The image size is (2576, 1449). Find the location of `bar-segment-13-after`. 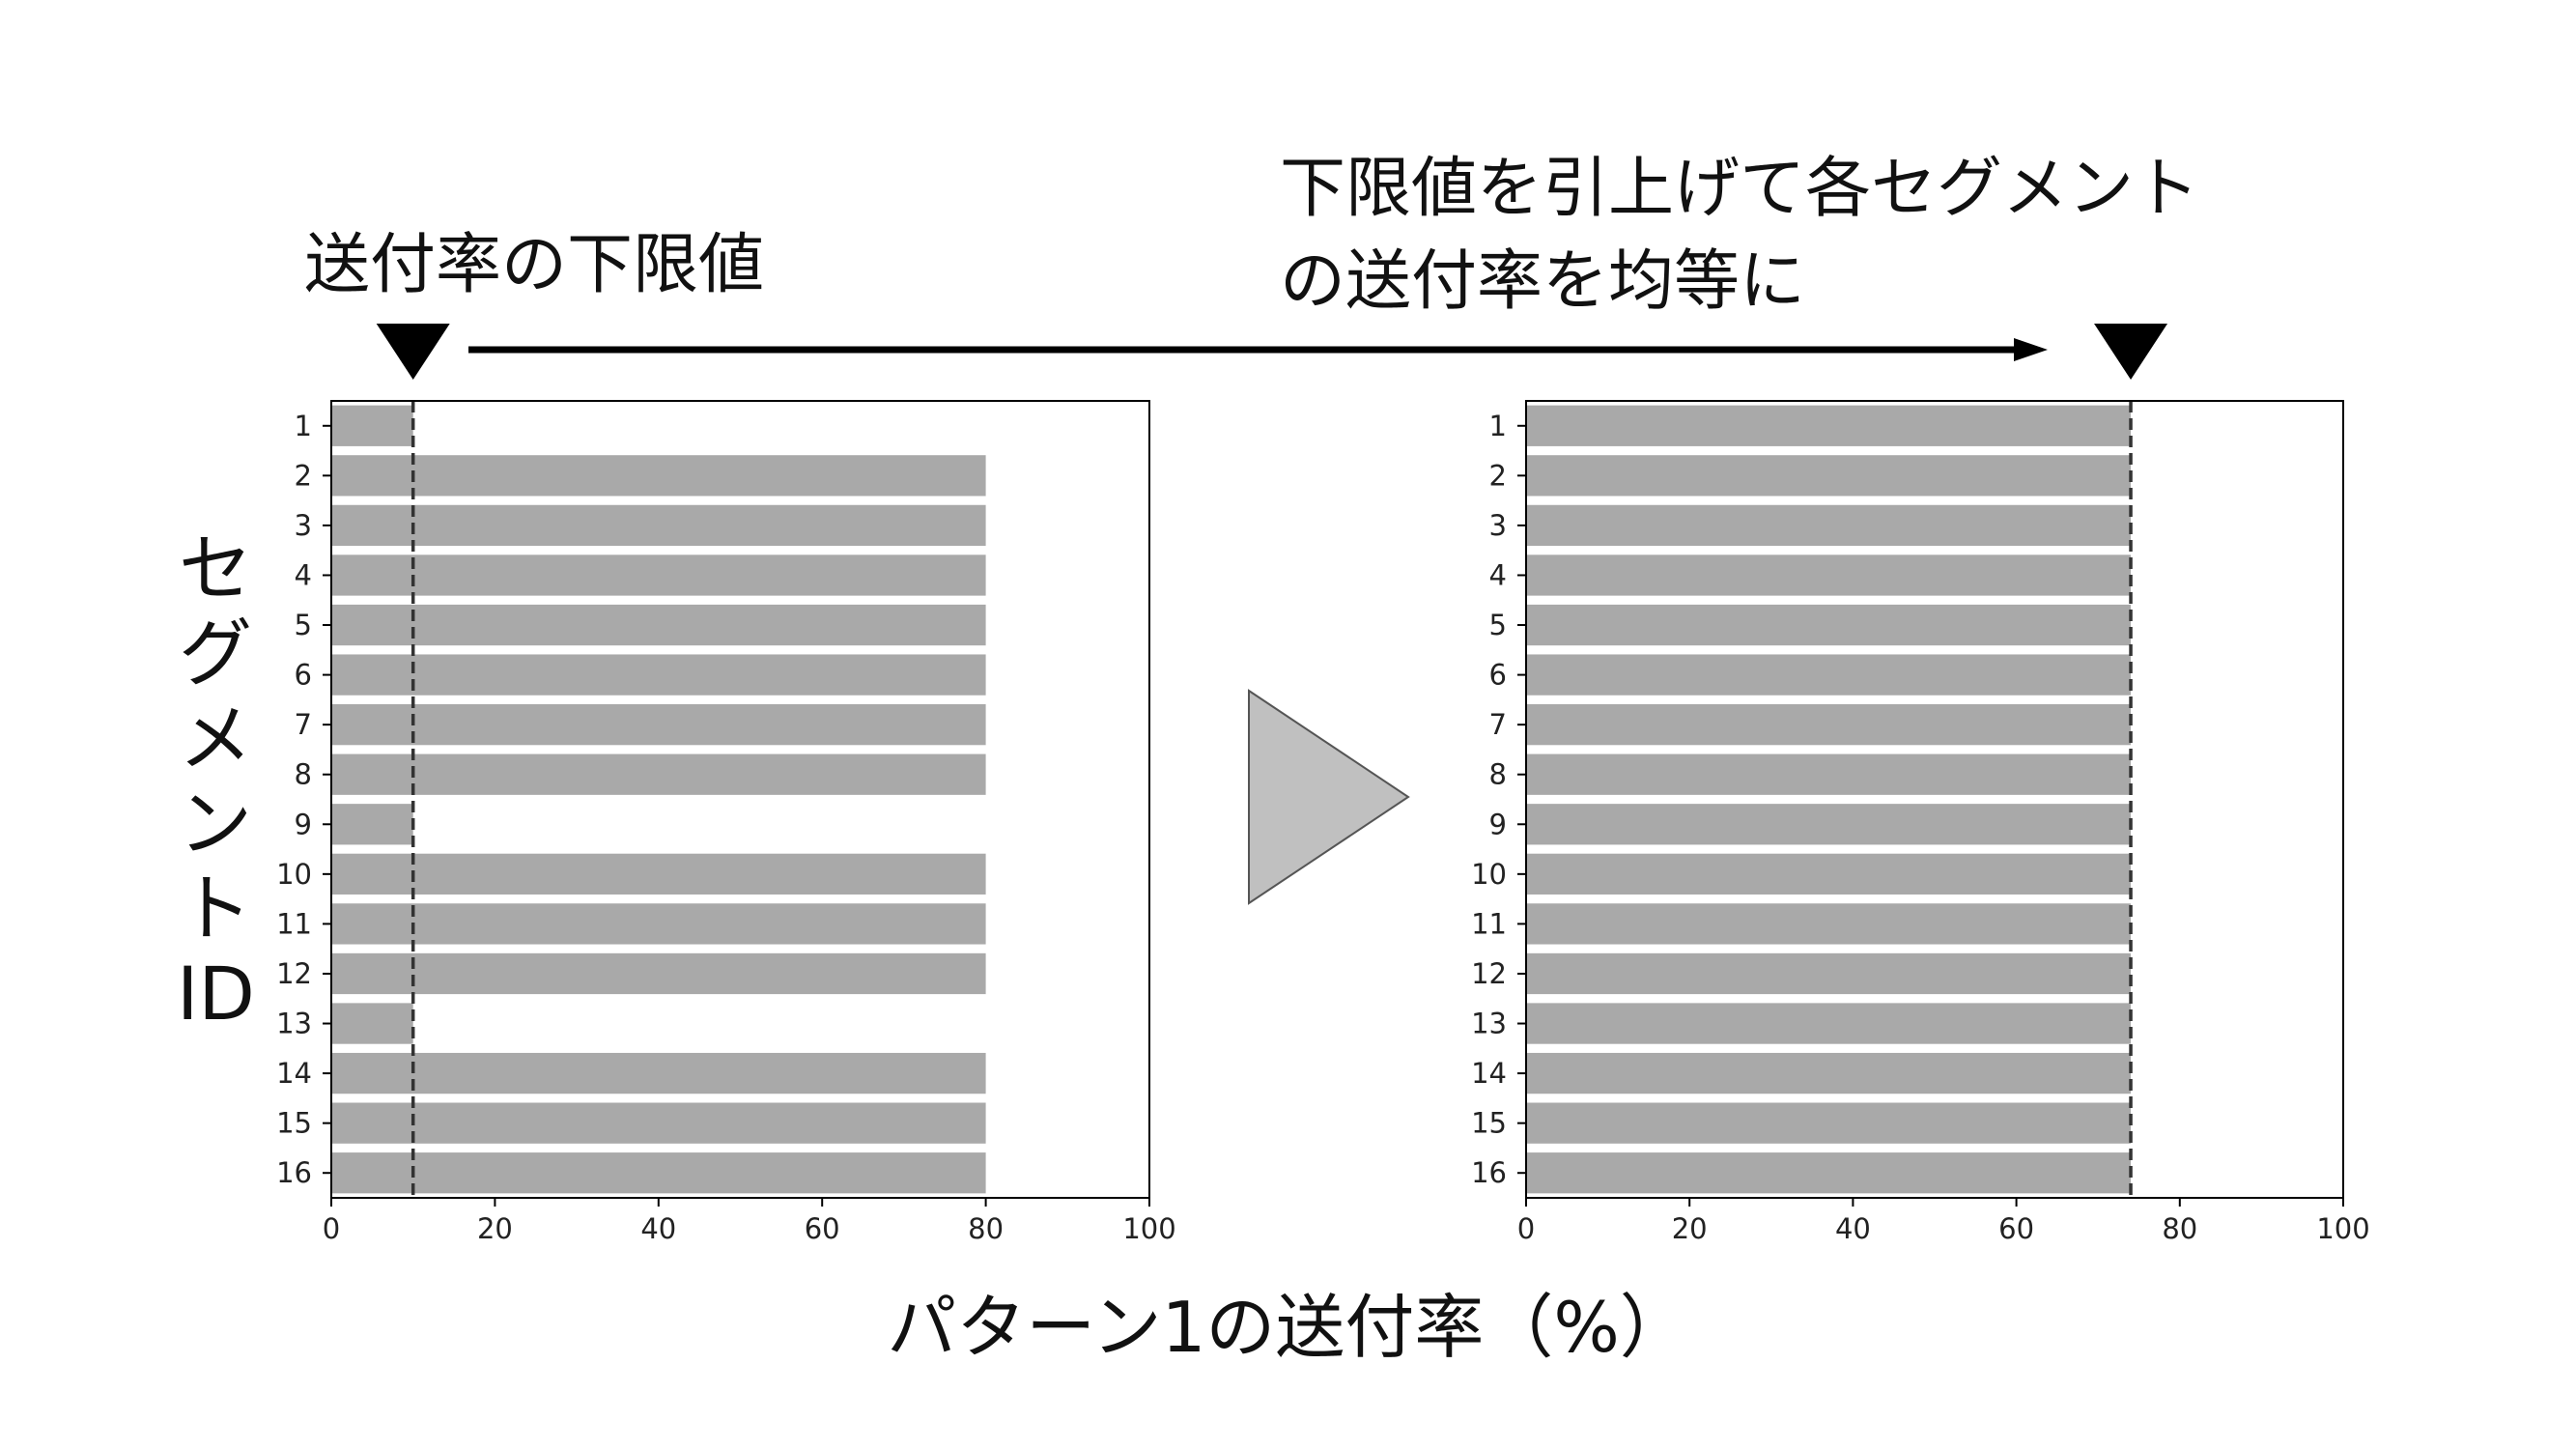

bar-segment-13-after is located at coordinates (1829, 1024).